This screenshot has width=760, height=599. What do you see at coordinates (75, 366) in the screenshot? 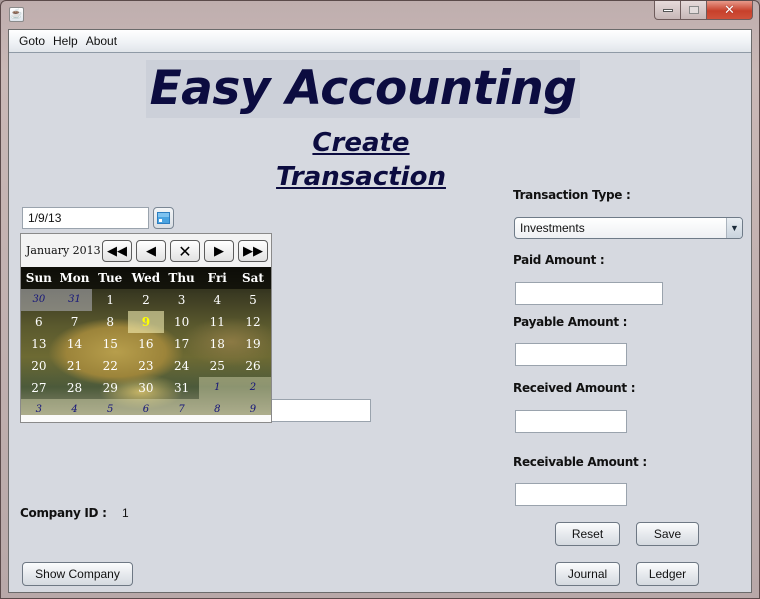
I see `calendar-day: 21` at bounding box center [75, 366].